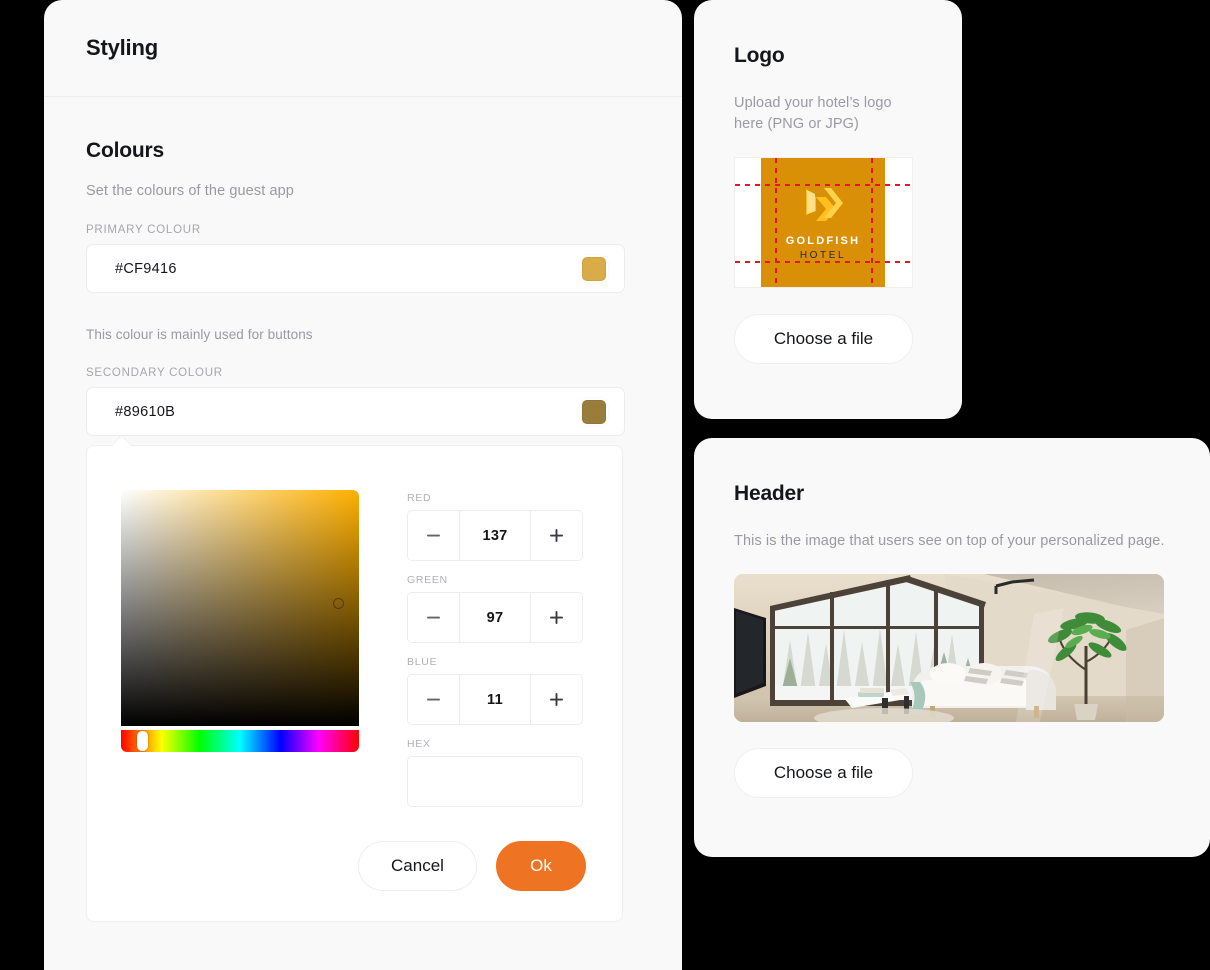  Describe the element at coordinates (495, 781) in the screenshot. I see `hex-input` at that location.